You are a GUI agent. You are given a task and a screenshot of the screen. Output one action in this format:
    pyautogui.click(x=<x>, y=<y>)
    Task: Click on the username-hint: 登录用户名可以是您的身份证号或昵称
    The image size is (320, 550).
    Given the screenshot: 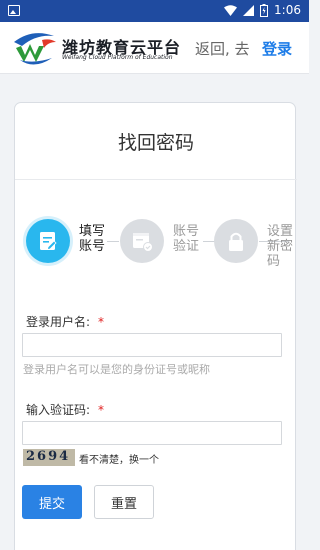 What is the action you would take?
    pyautogui.click(x=116, y=369)
    